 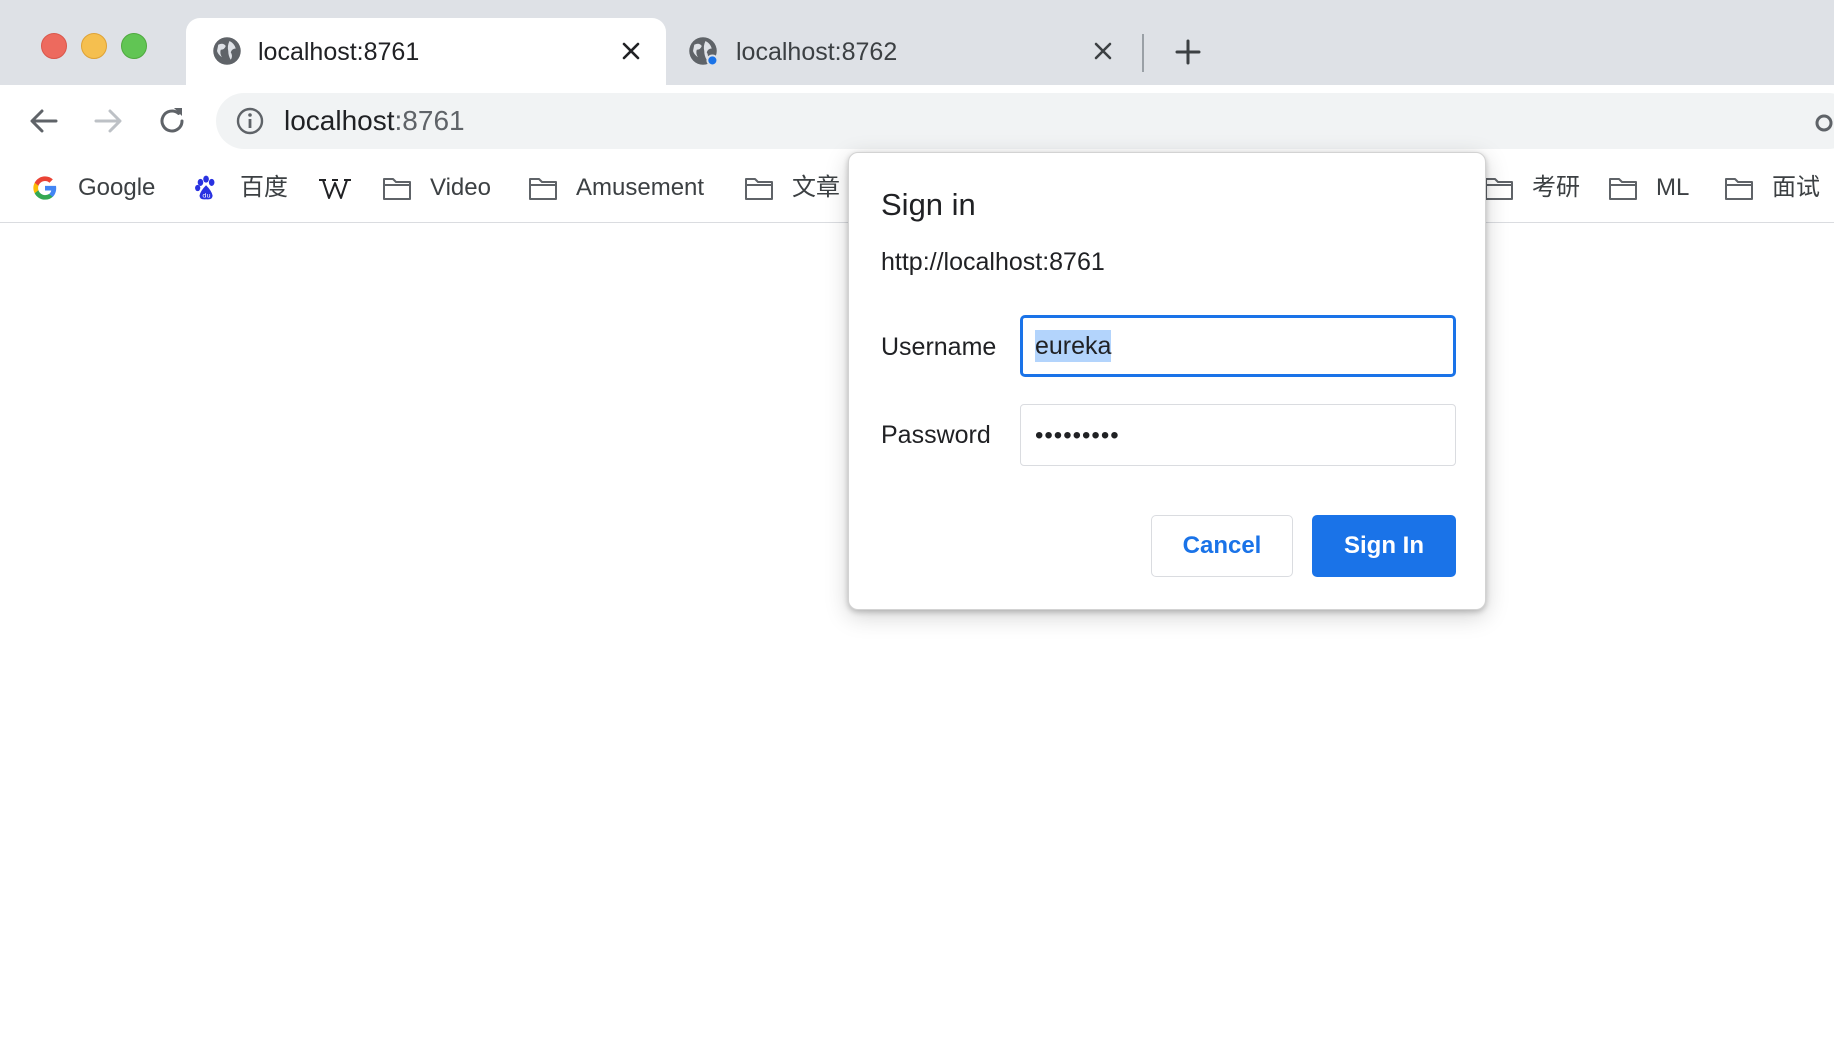 I want to click on password-input: •••••••••, so click(x=1238, y=435).